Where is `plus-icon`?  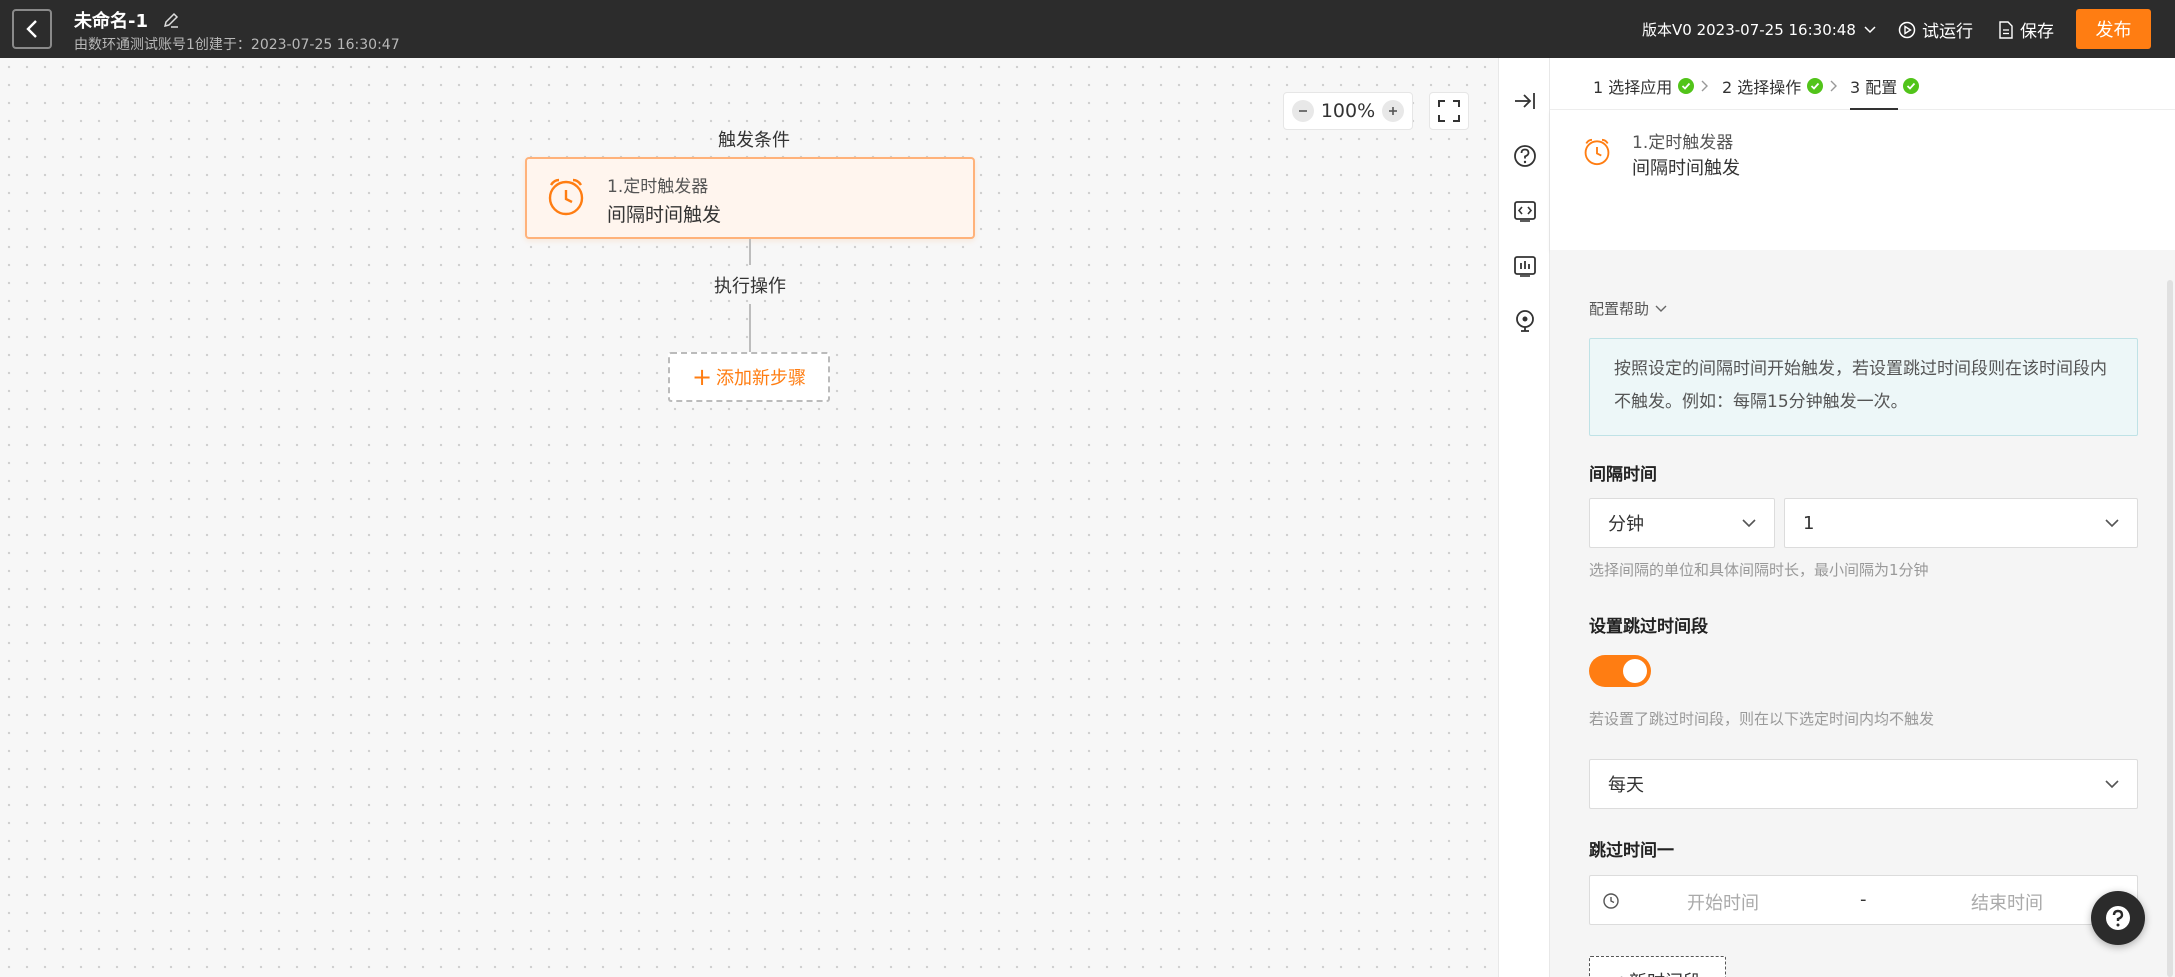 plus-icon is located at coordinates (1392, 111).